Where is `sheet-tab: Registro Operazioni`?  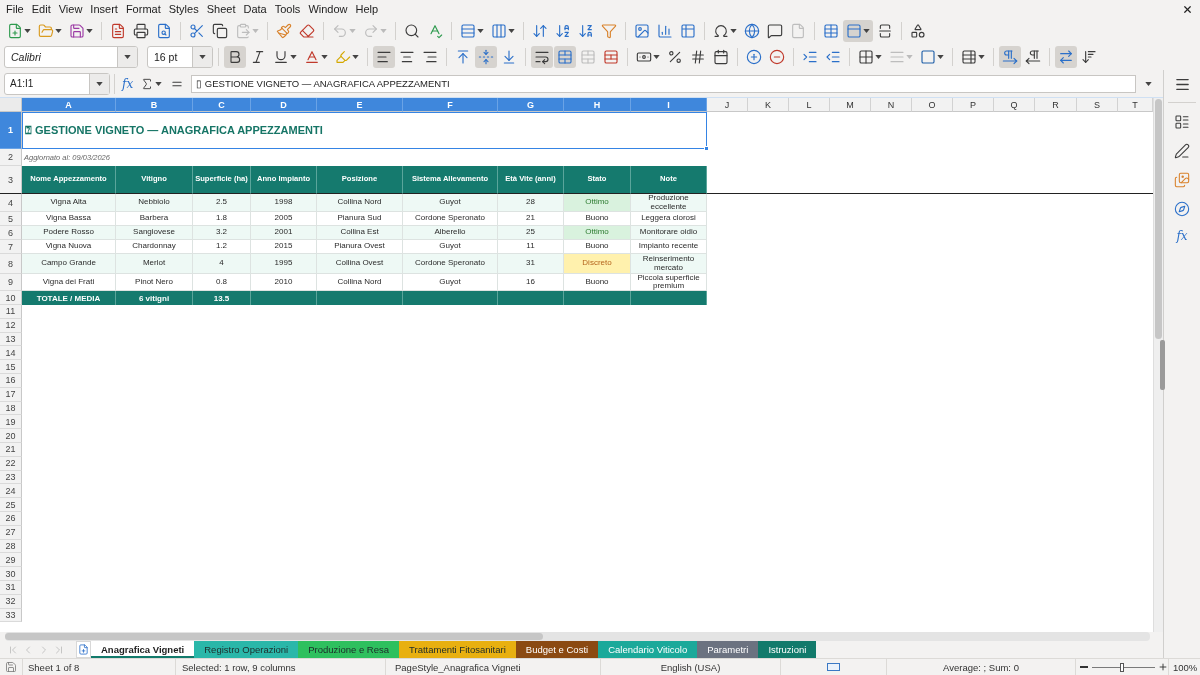 sheet-tab: Registro Operazioni is located at coordinates (246, 649).